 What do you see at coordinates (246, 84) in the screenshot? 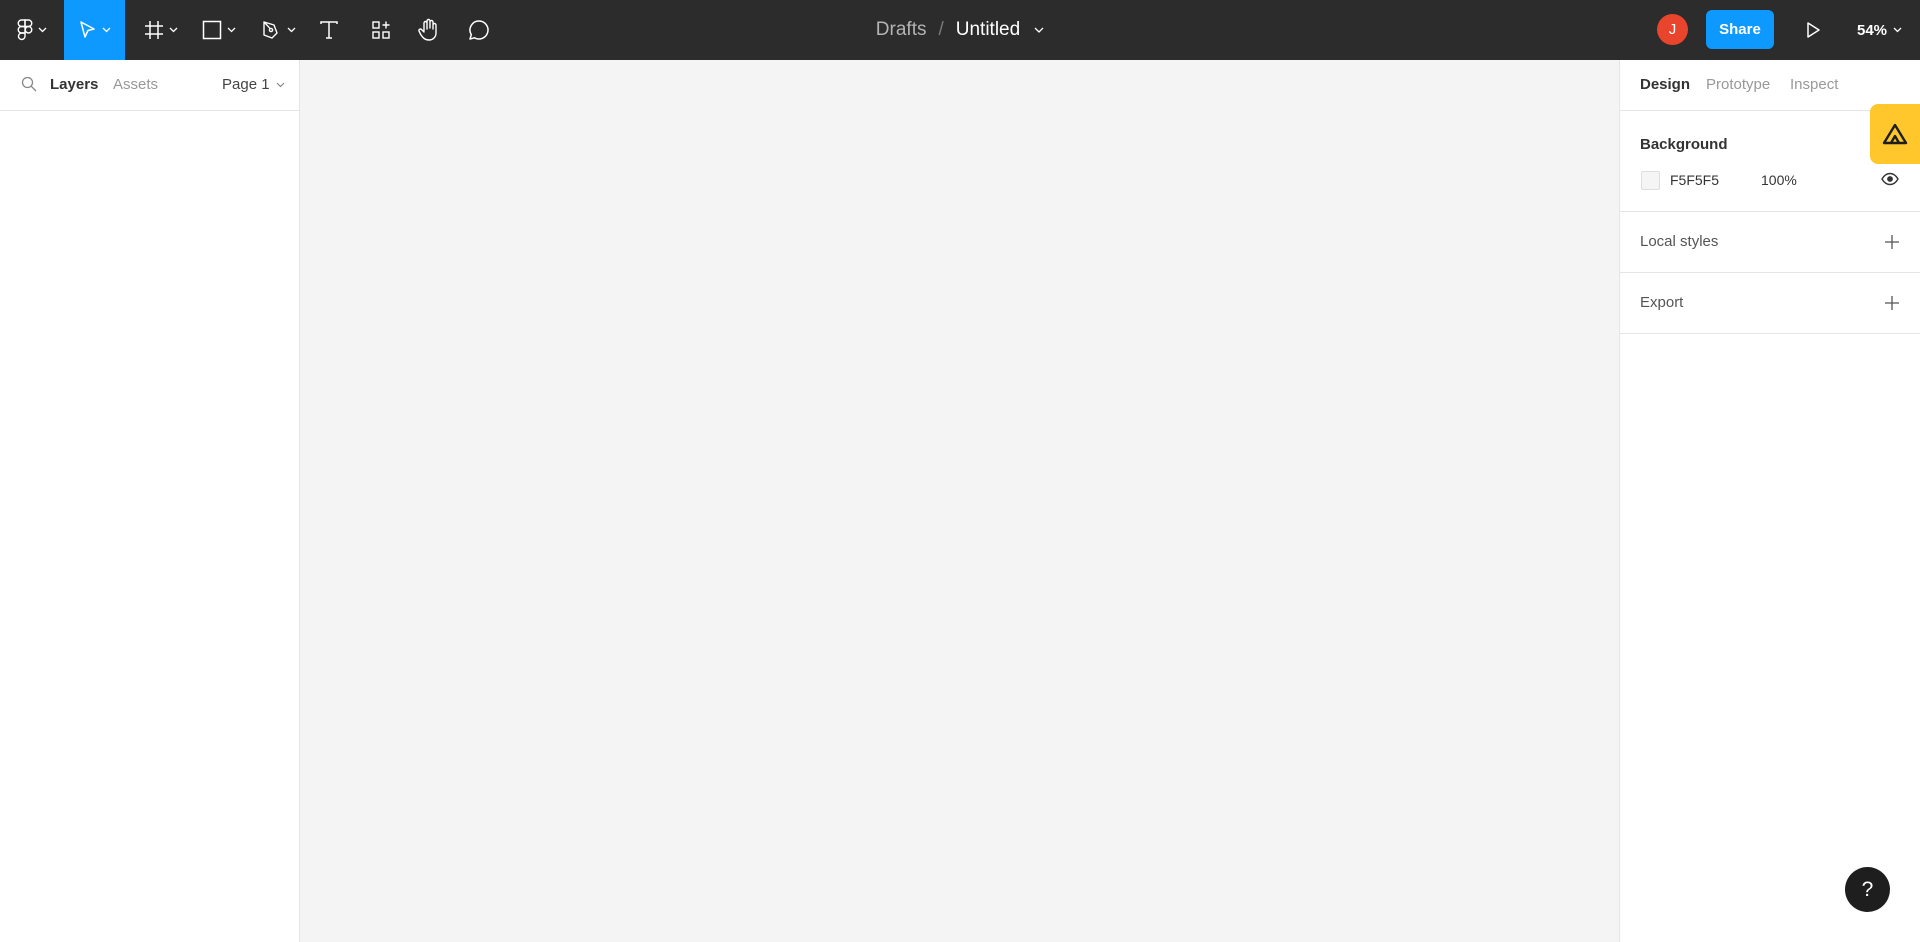
I see `page-selector-label: Page 1` at bounding box center [246, 84].